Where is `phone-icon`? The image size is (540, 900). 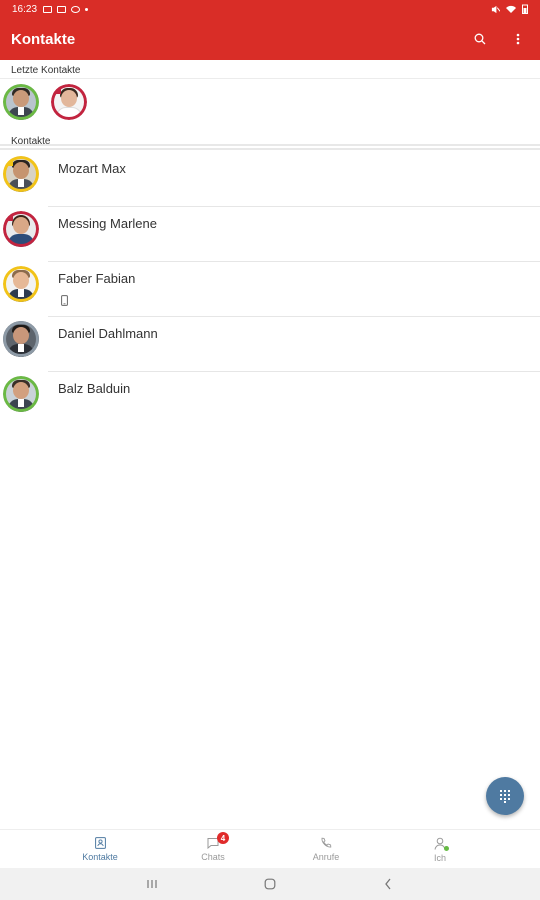 phone-icon is located at coordinates (326, 842).